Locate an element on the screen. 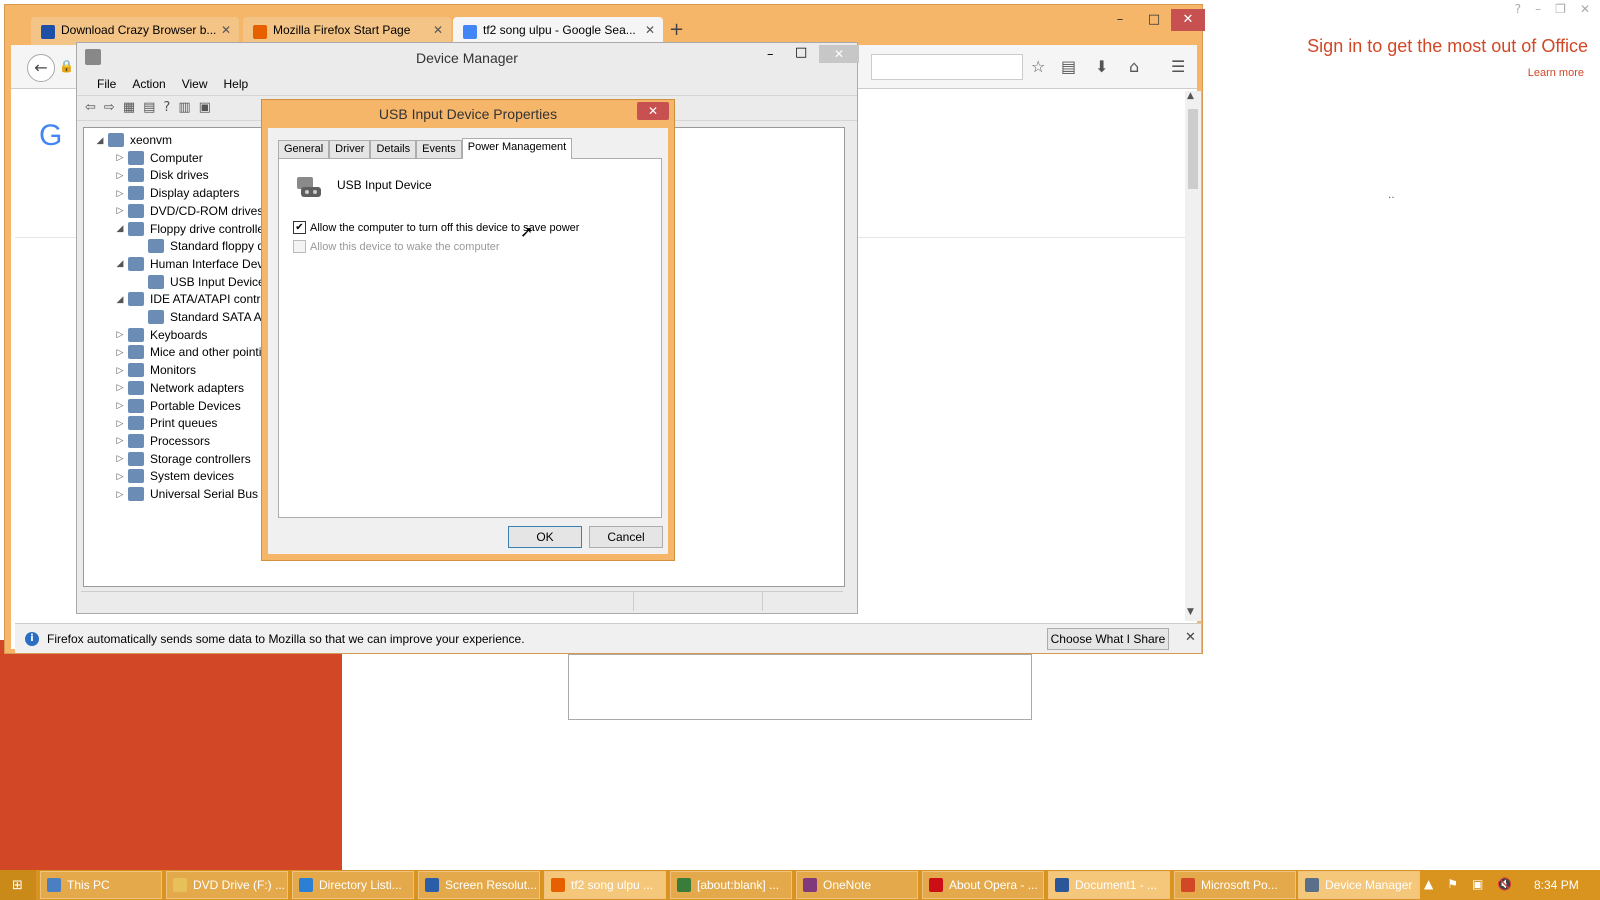 Image resolution: width=1600 pixels, height=900 pixels. flag-icon: ⚑ is located at coordinates (1452, 884).